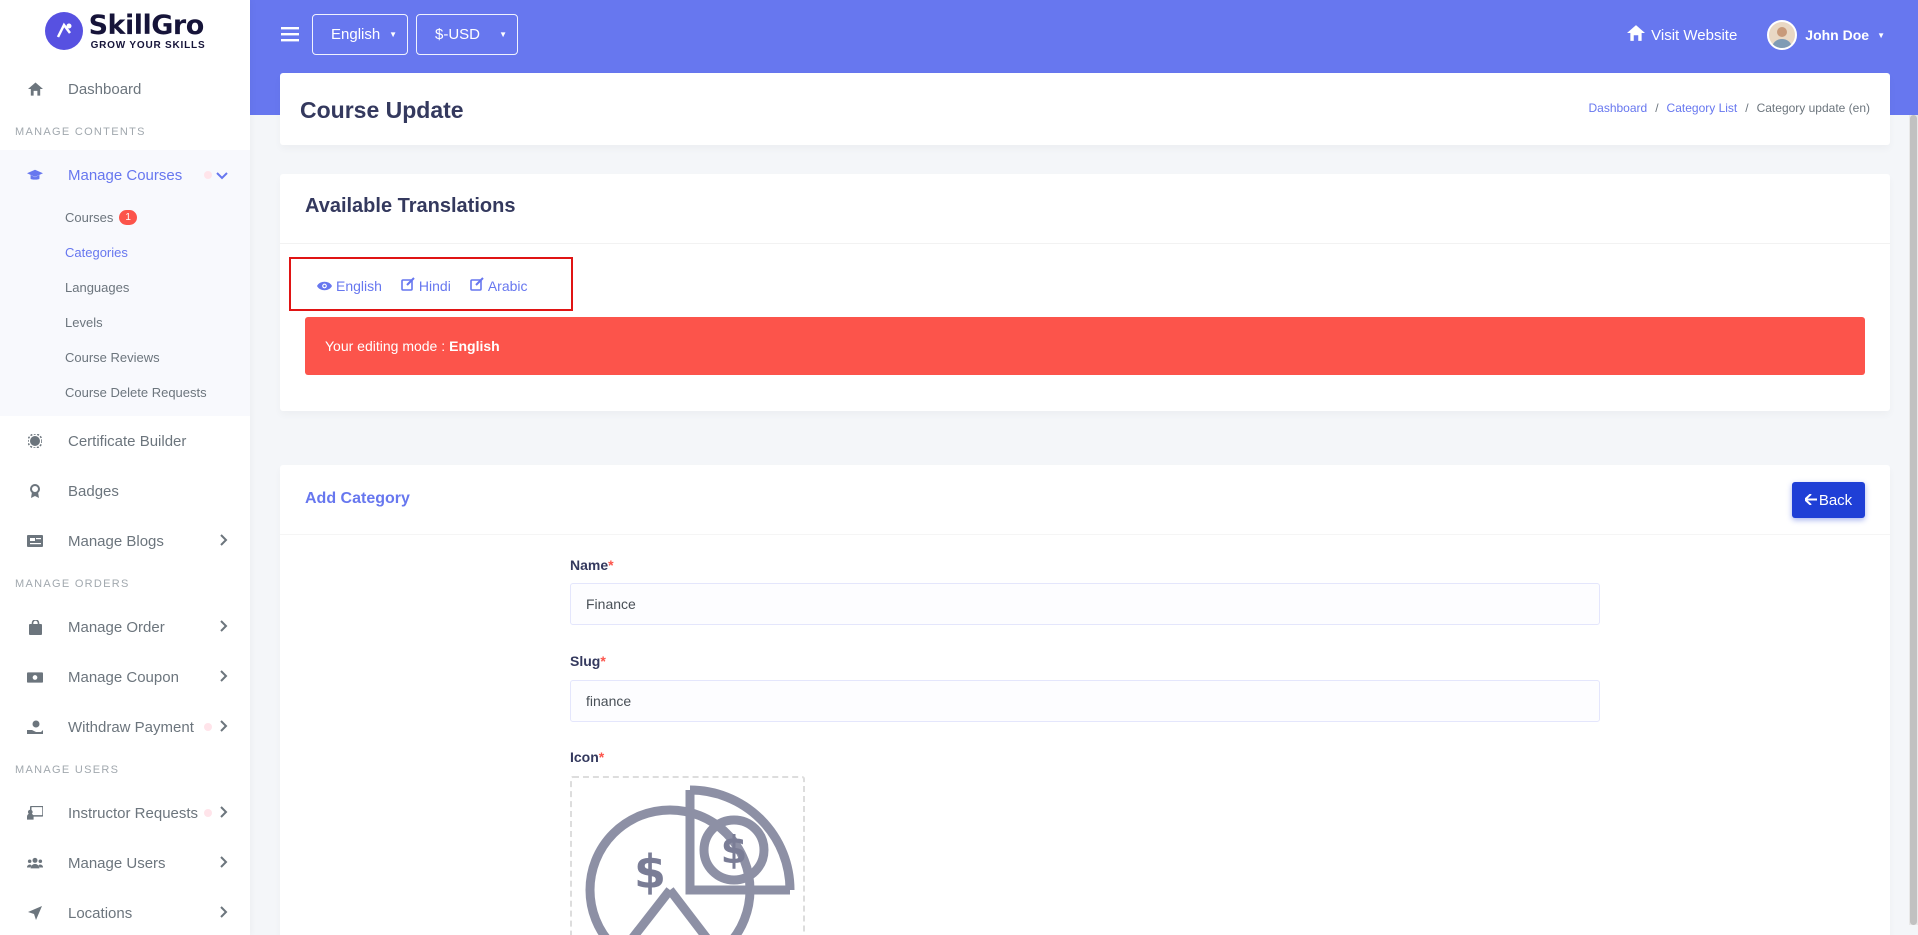  I want to click on sidebar-subitem-course-reviews: Course Reviews, so click(125, 357).